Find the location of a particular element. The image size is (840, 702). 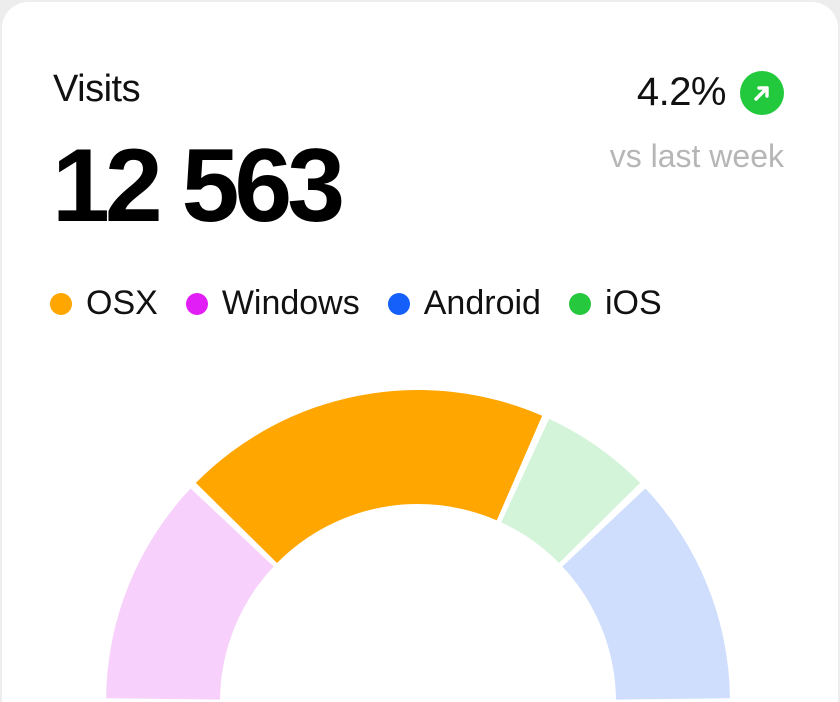

slice-osx is located at coordinates (369, 476).